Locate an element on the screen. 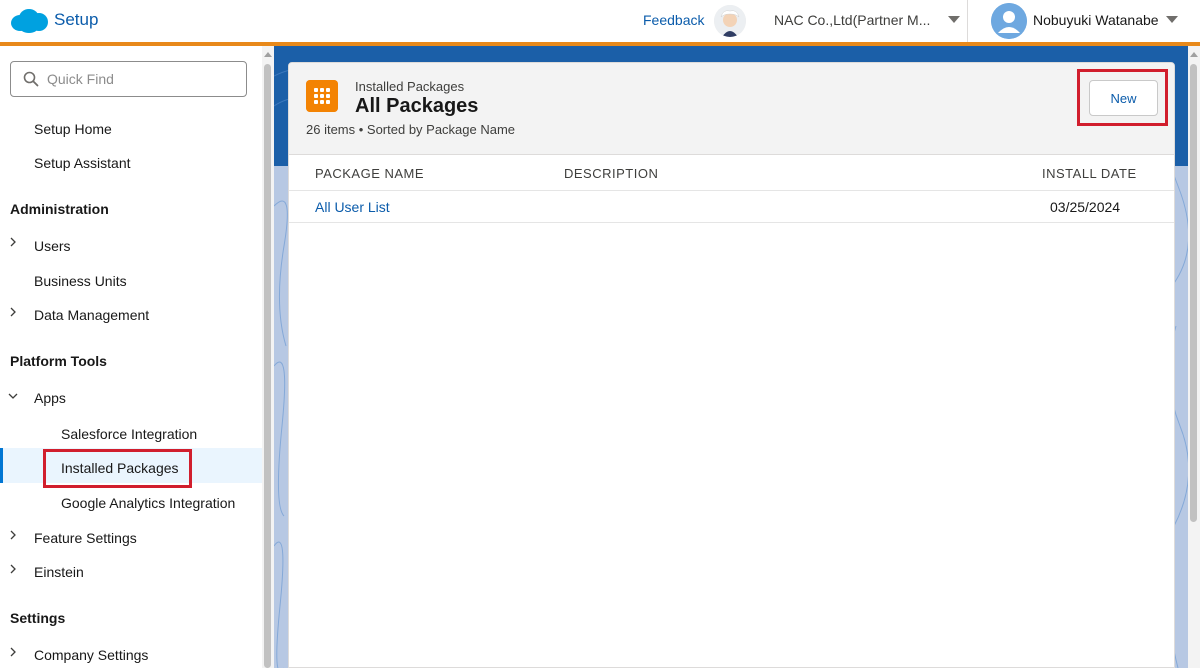 Image resolution: width=1200 pixels, height=668 pixels. column-header-description: DESCRIPTION is located at coordinates (611, 173).